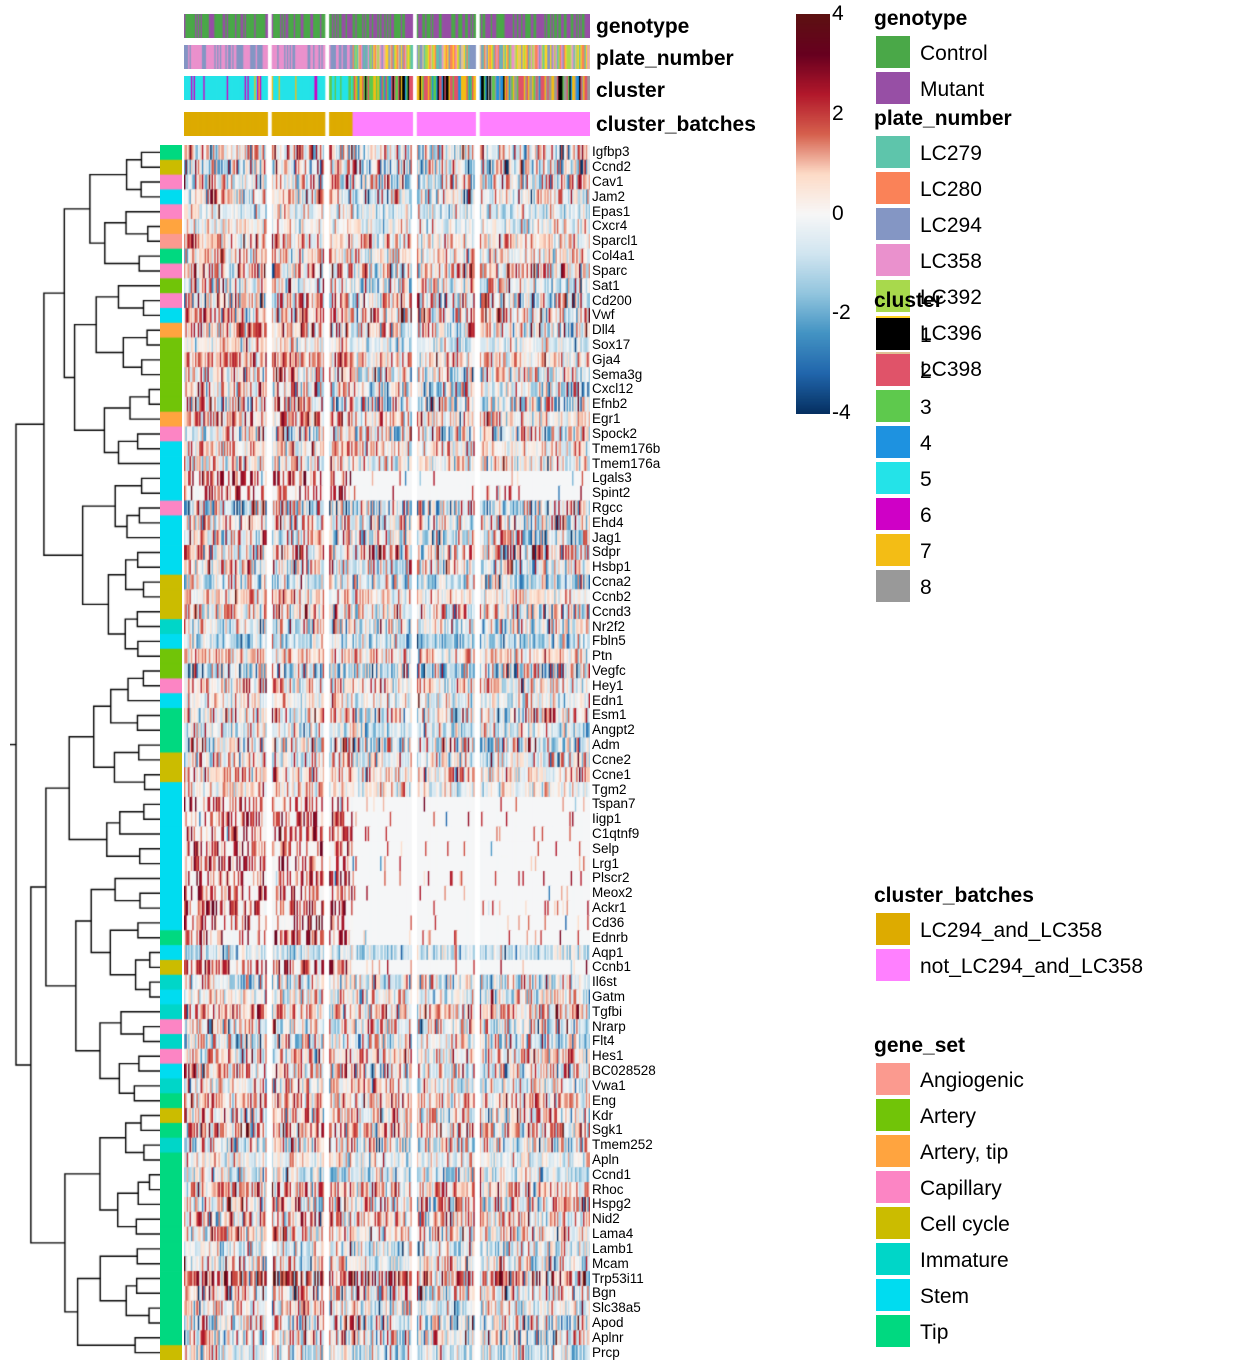 The height and width of the screenshot is (1372, 1248). I want to click on row-label: Ackr1, so click(609, 908).